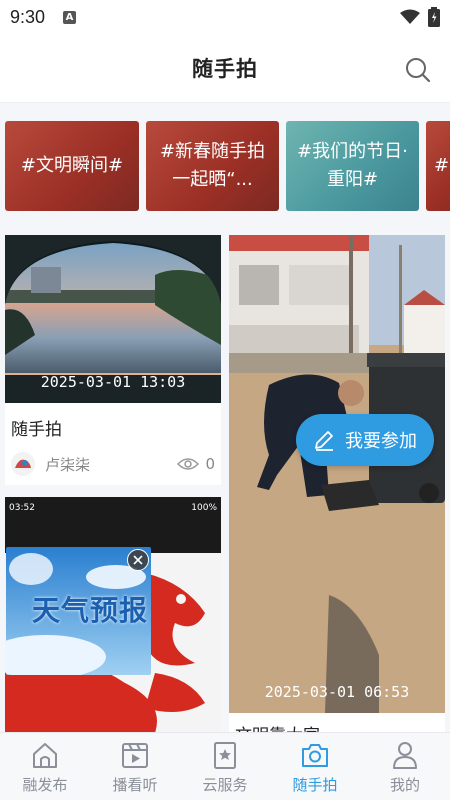 The width and height of the screenshot is (450, 800). I want to click on eye-icon, so click(188, 464).